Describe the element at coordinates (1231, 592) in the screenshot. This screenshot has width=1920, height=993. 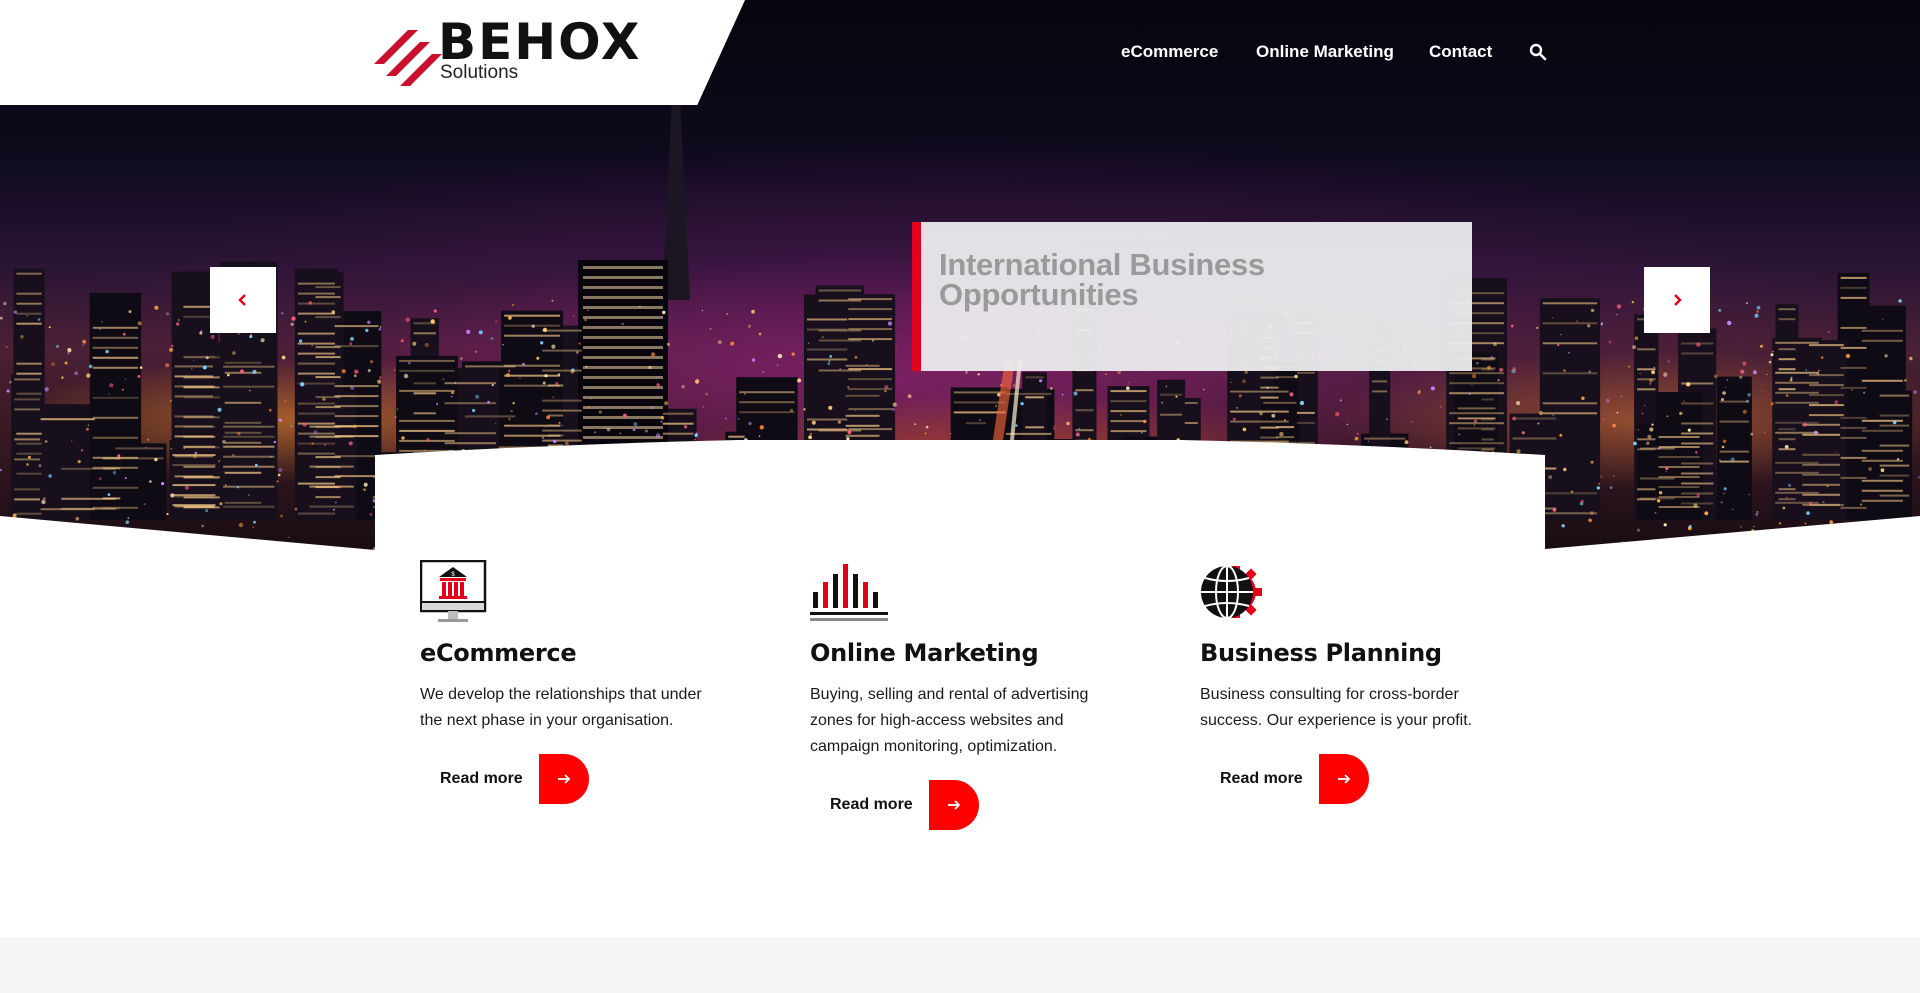
I see `globe-gear-icon` at that location.